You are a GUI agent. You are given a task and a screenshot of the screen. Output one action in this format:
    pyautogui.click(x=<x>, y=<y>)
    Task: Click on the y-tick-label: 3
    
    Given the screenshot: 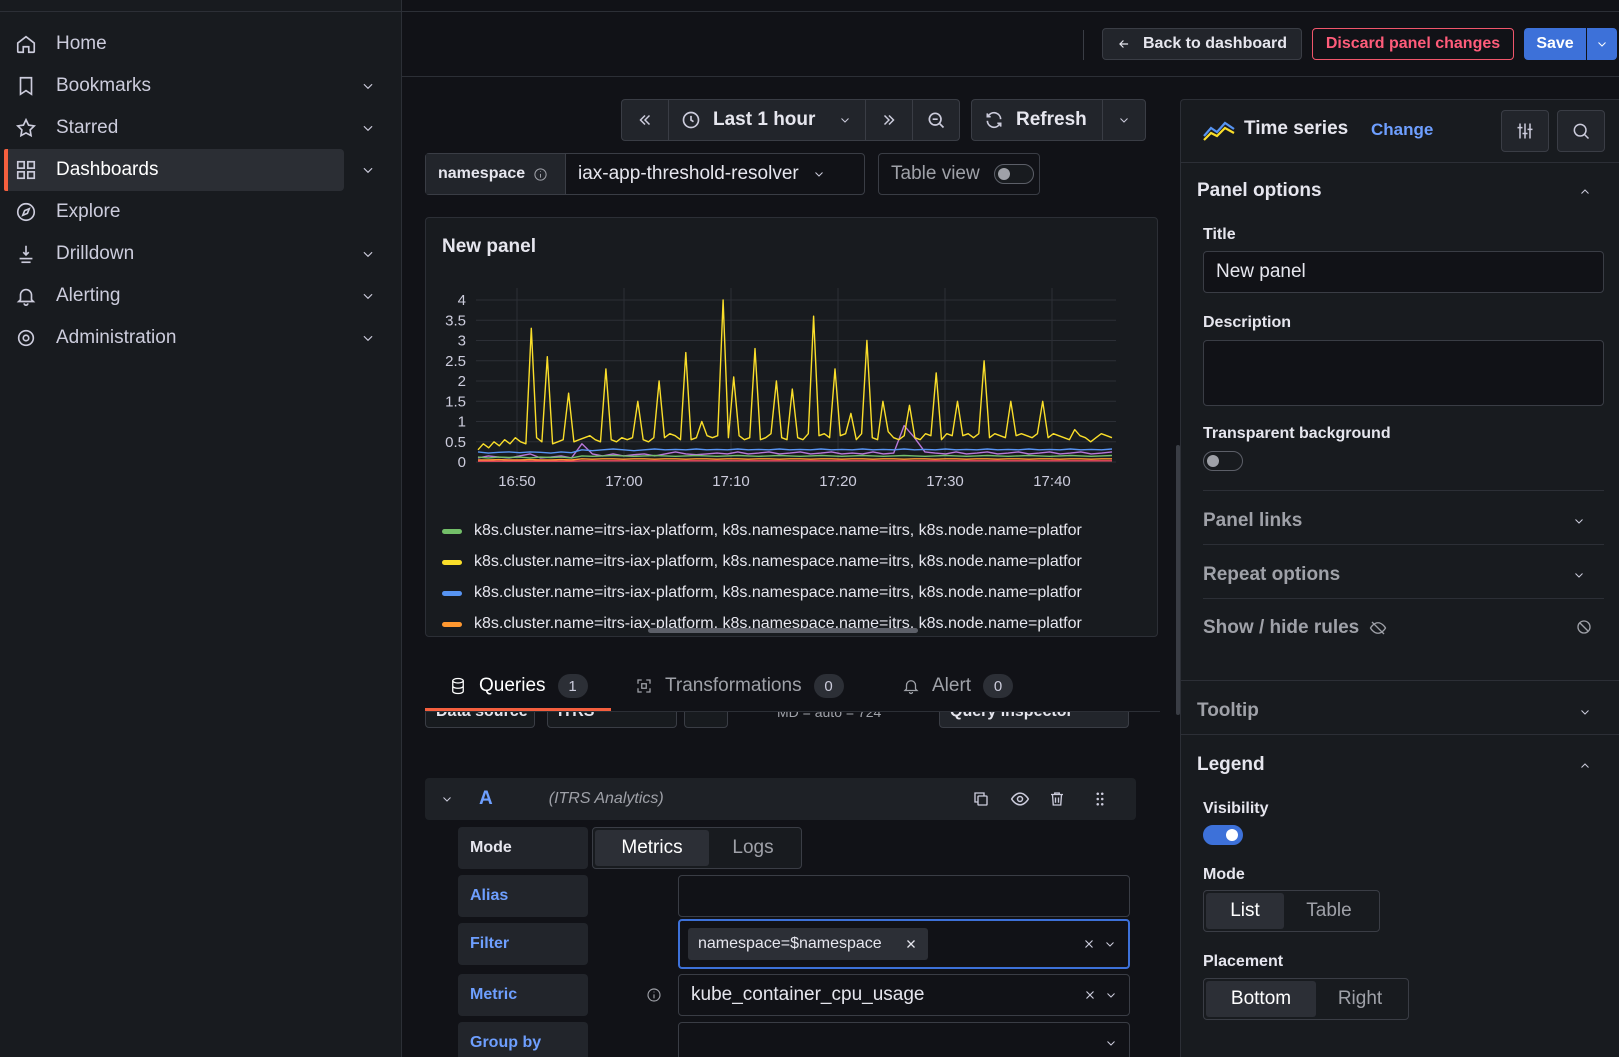 What is the action you would take?
    pyautogui.click(x=462, y=341)
    